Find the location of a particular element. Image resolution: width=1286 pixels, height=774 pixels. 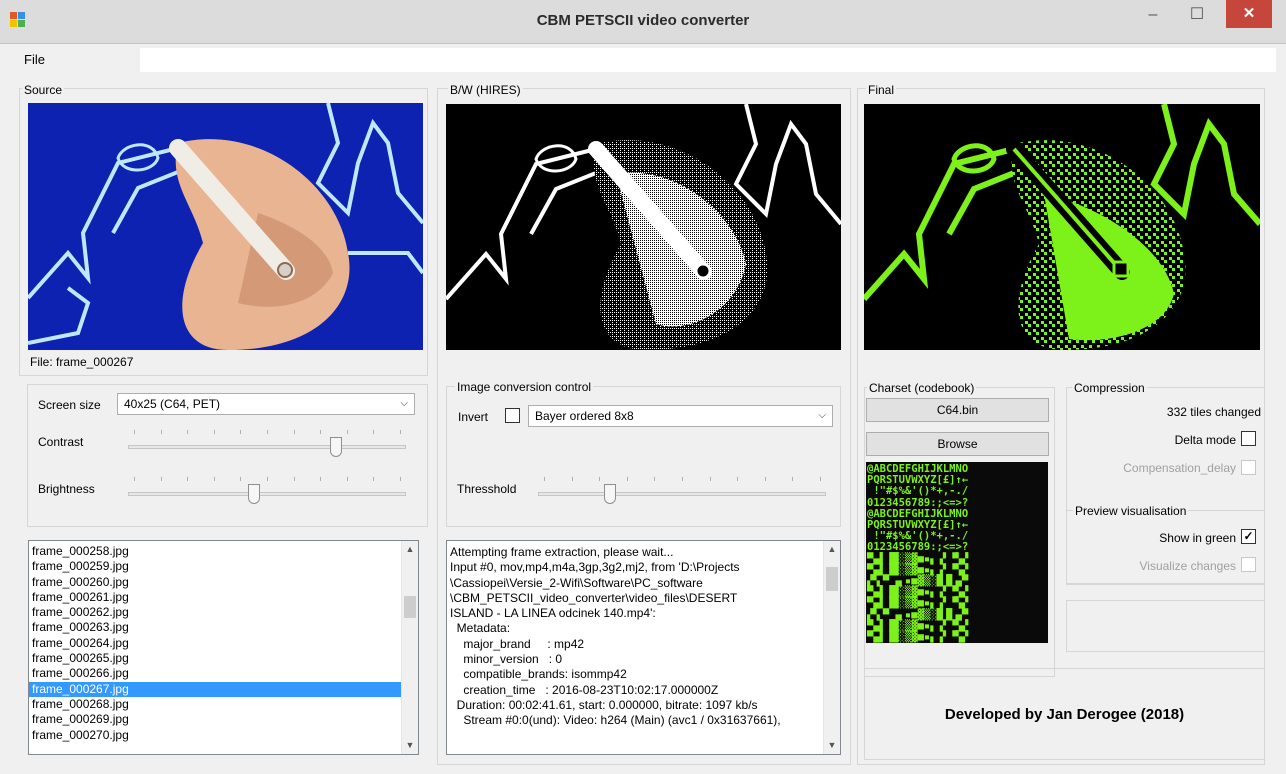

minimize-button: – is located at coordinates (1153, 15).